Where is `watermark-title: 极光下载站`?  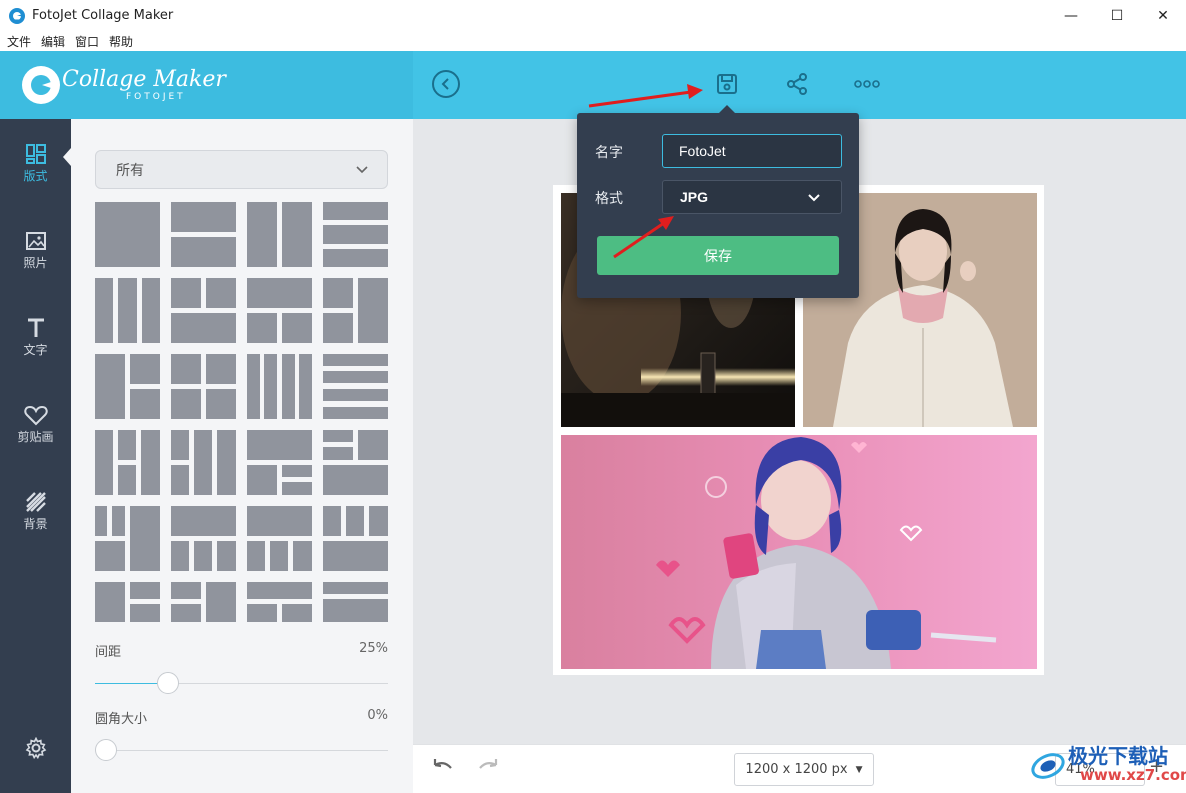
watermark-title: 极光下载站 is located at coordinates (1118, 756).